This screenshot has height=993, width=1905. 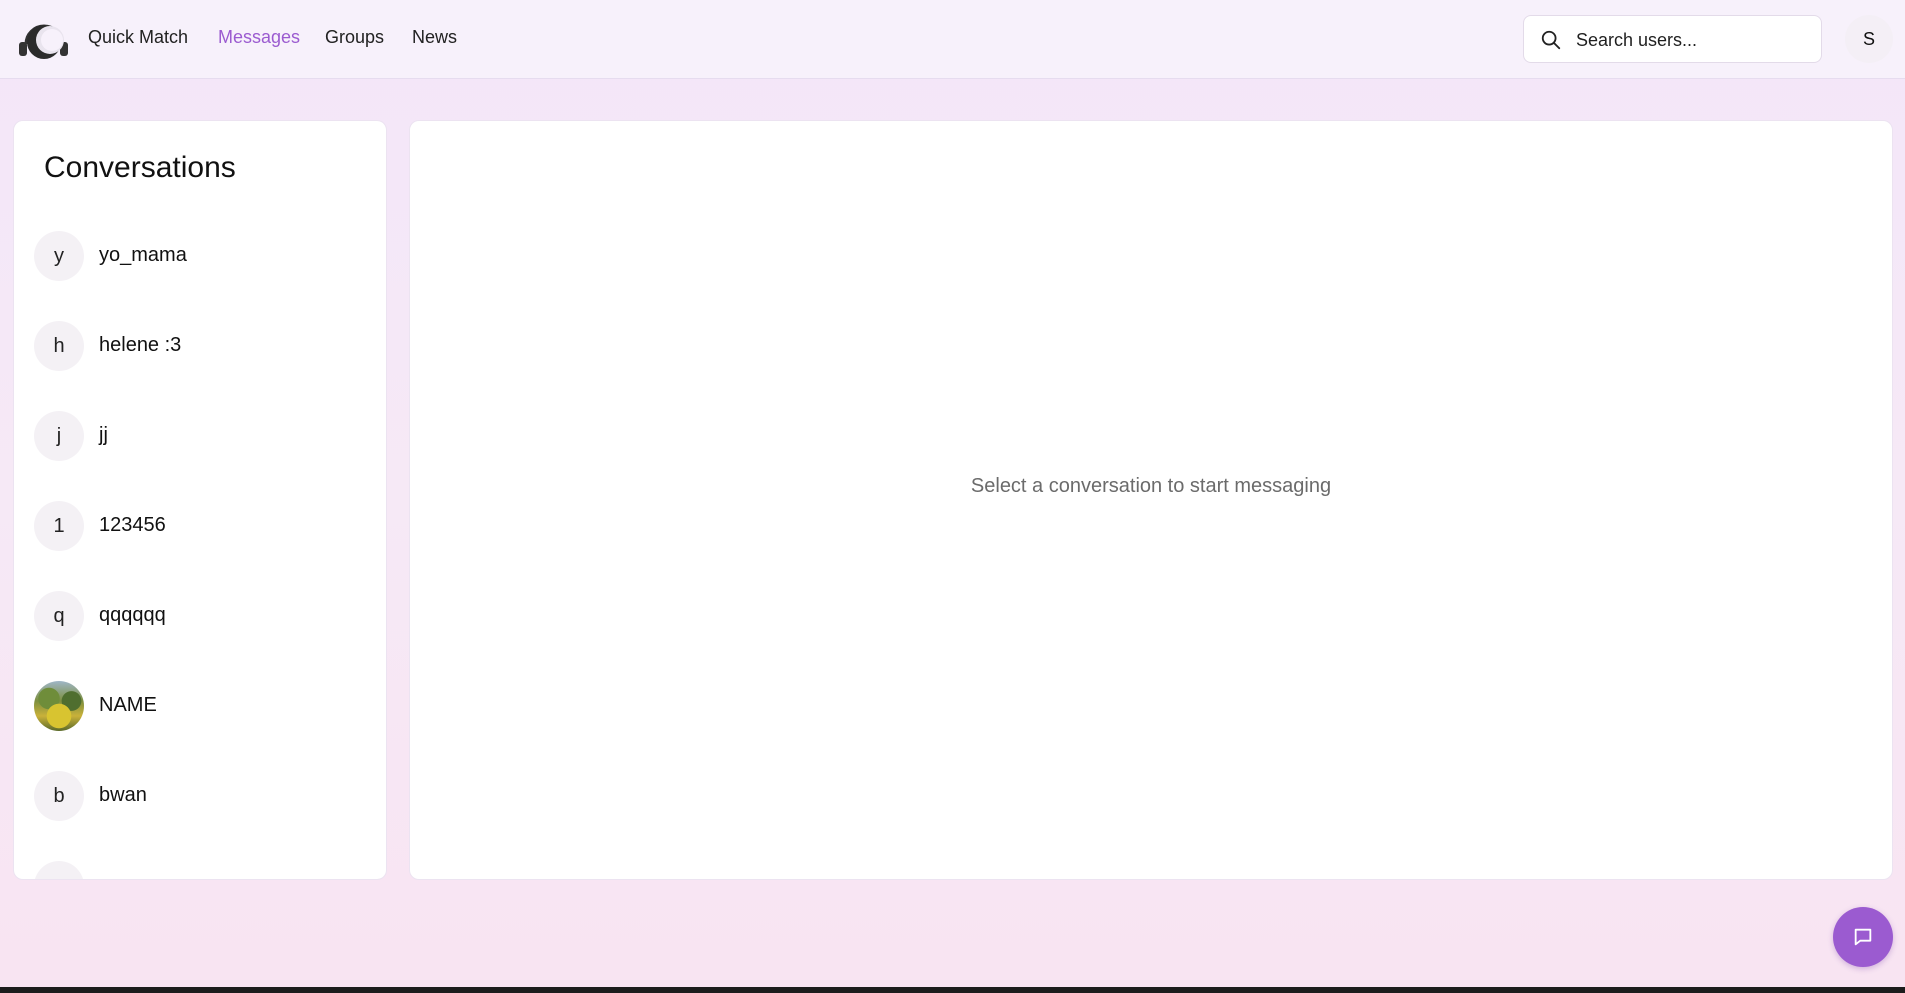 I want to click on conversation-name: helene :3, so click(x=140, y=345).